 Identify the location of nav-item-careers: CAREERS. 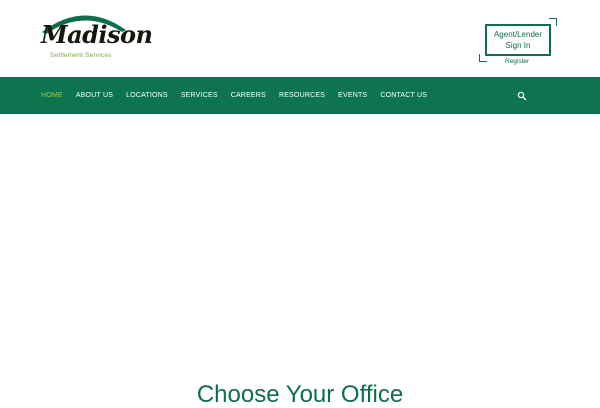
(248, 95).